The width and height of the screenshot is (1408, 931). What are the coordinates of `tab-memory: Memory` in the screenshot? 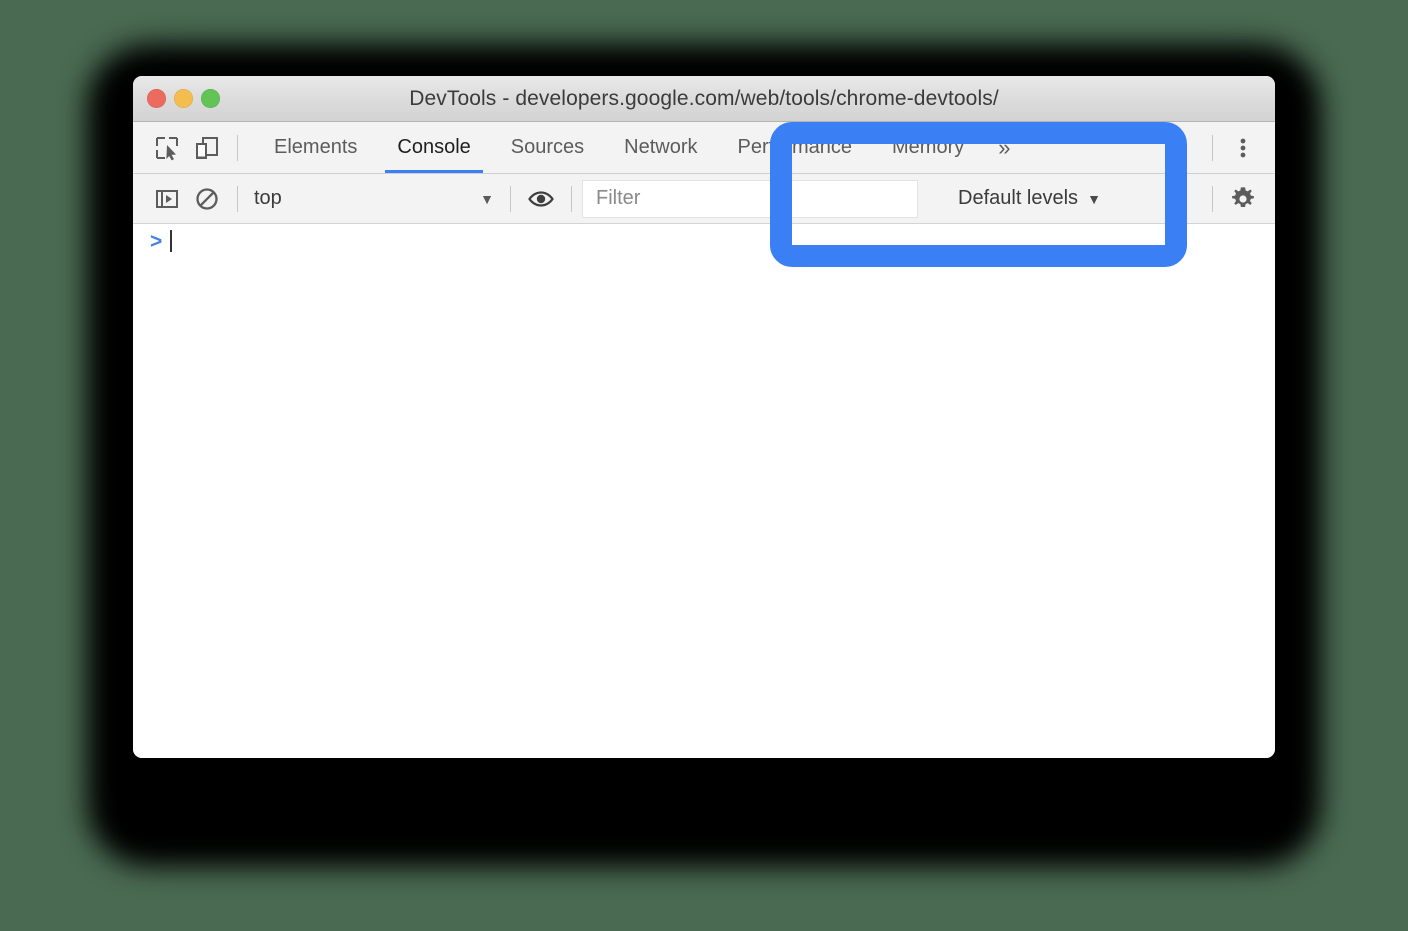 It's located at (928, 147).